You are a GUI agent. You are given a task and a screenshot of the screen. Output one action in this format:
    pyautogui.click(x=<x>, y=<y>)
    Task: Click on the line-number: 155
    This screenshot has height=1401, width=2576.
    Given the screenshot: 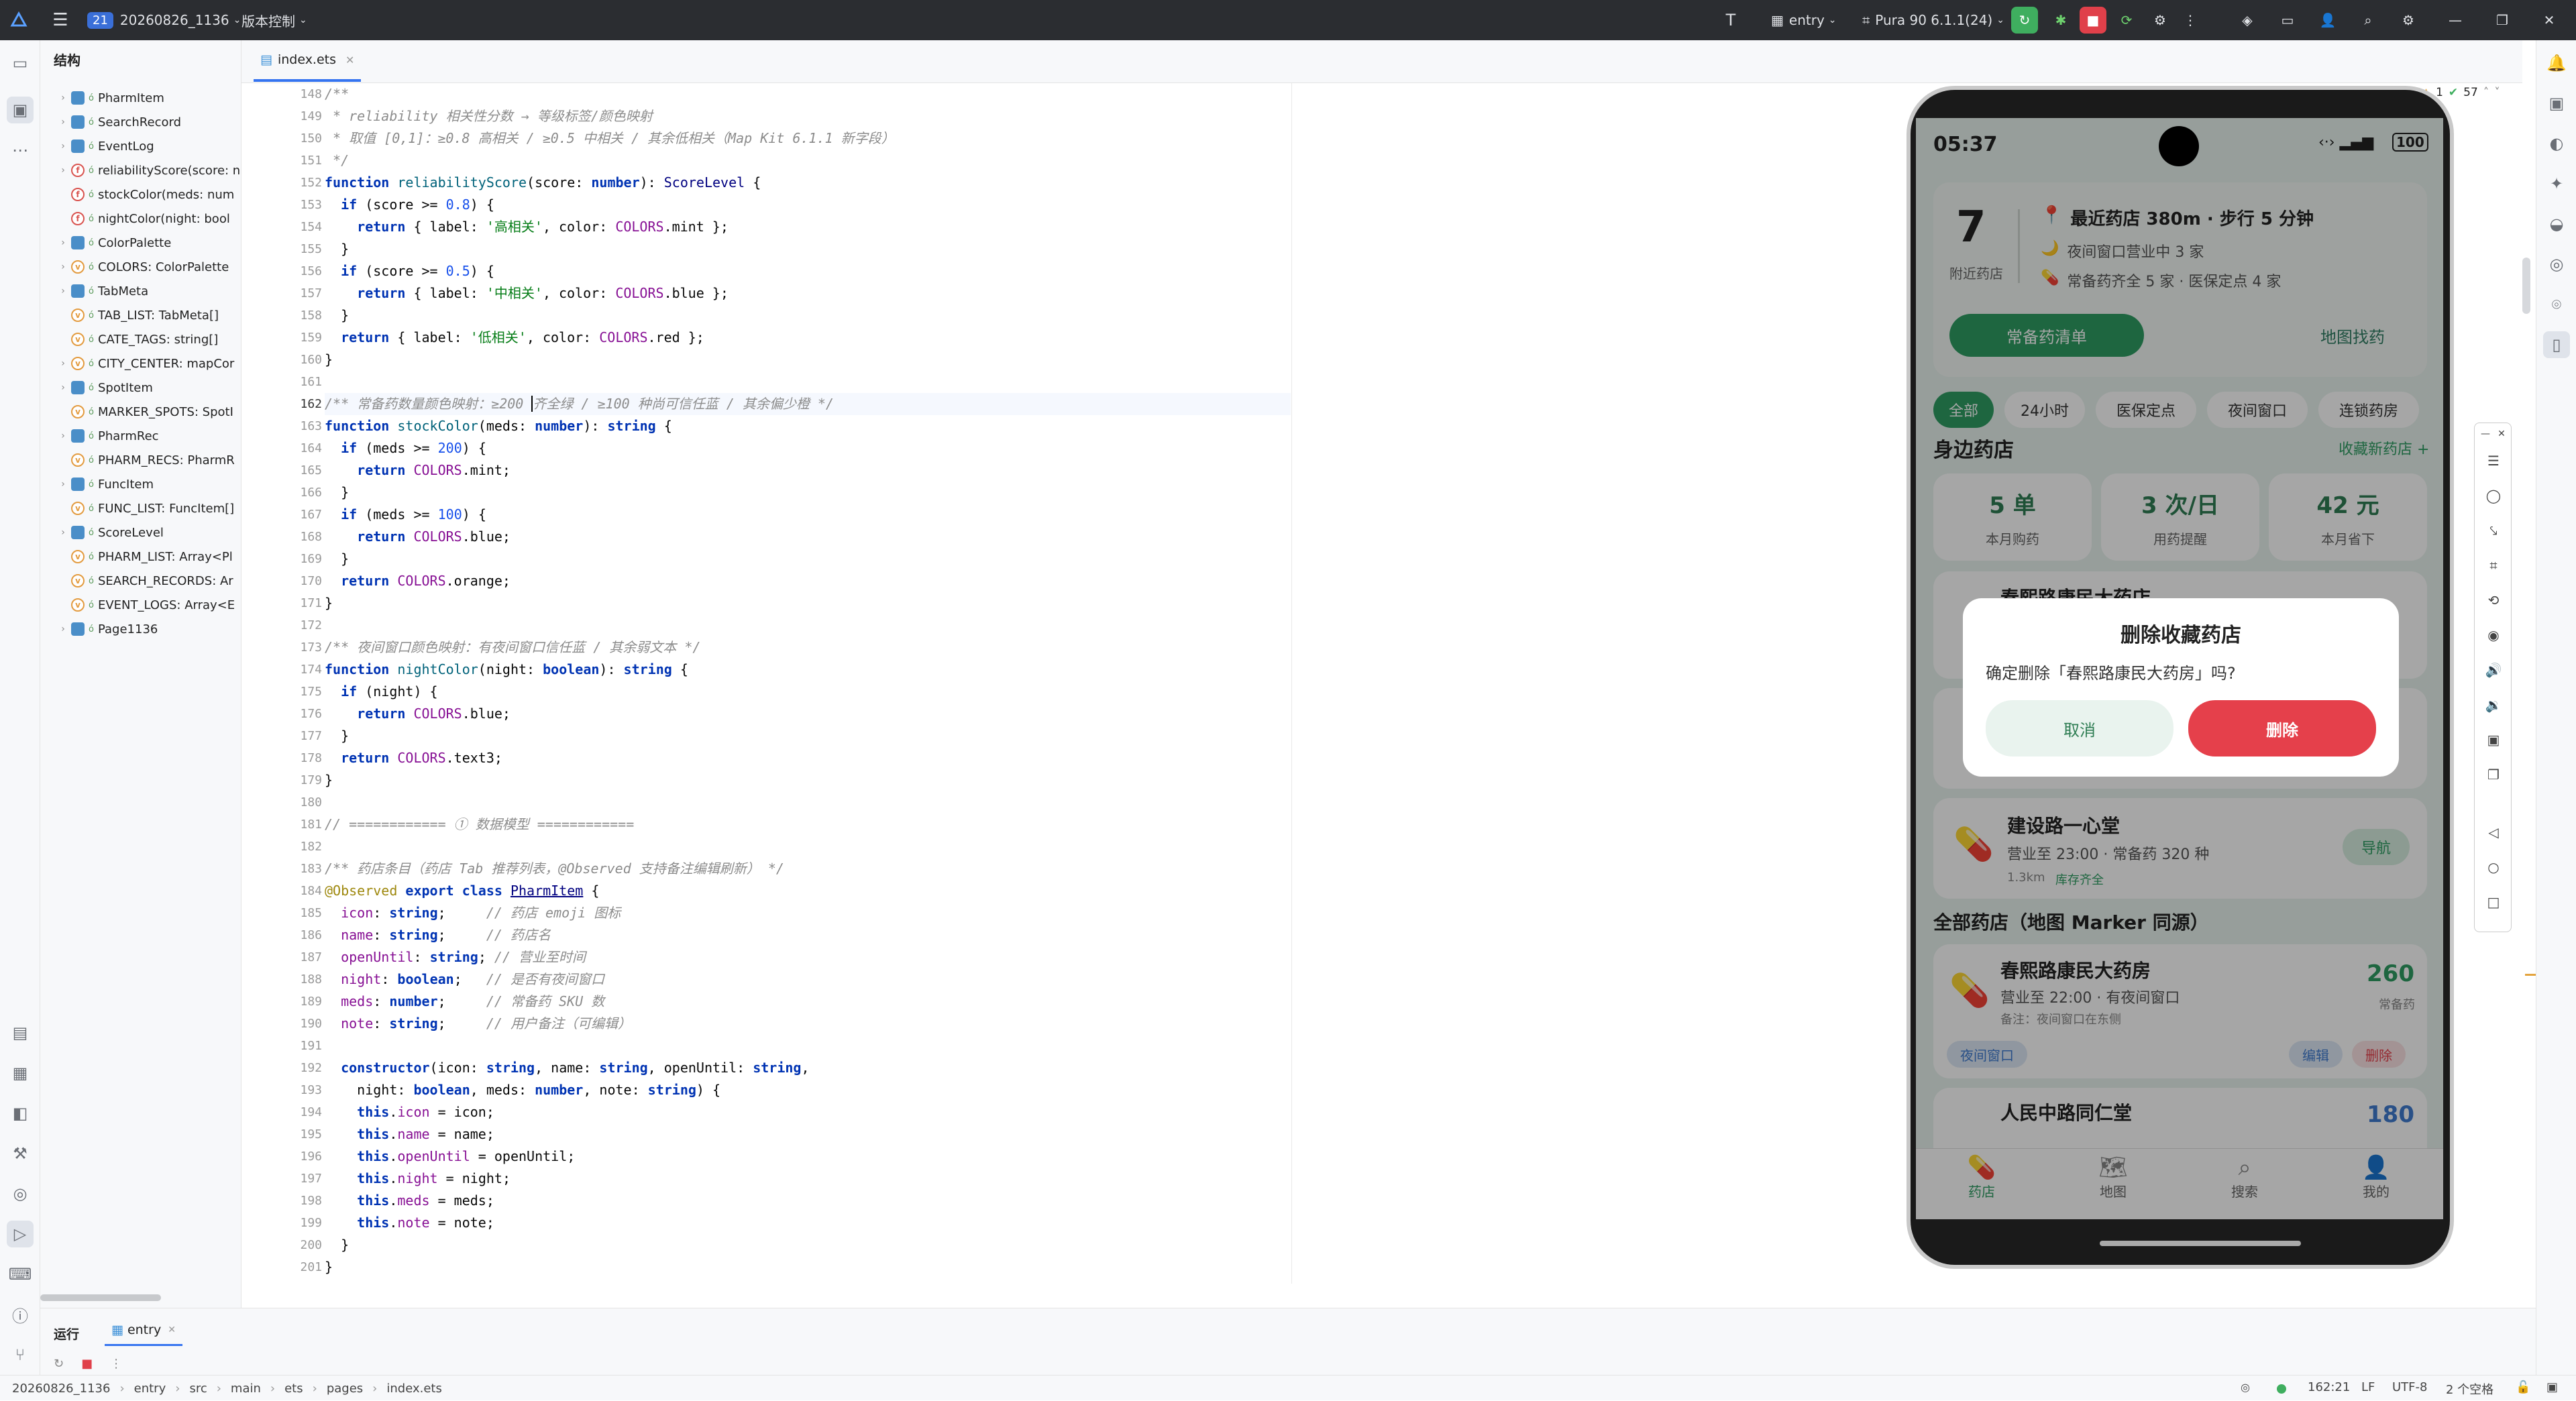 What is the action you would take?
    pyautogui.click(x=292, y=249)
    